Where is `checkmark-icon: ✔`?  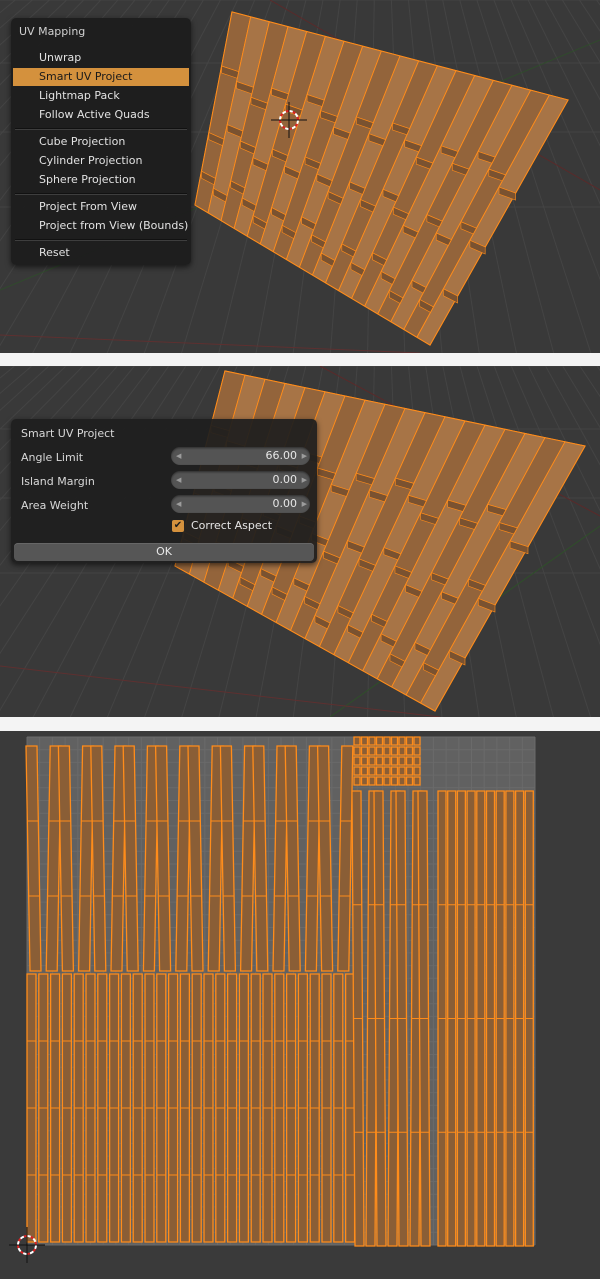 checkmark-icon: ✔ is located at coordinates (178, 525).